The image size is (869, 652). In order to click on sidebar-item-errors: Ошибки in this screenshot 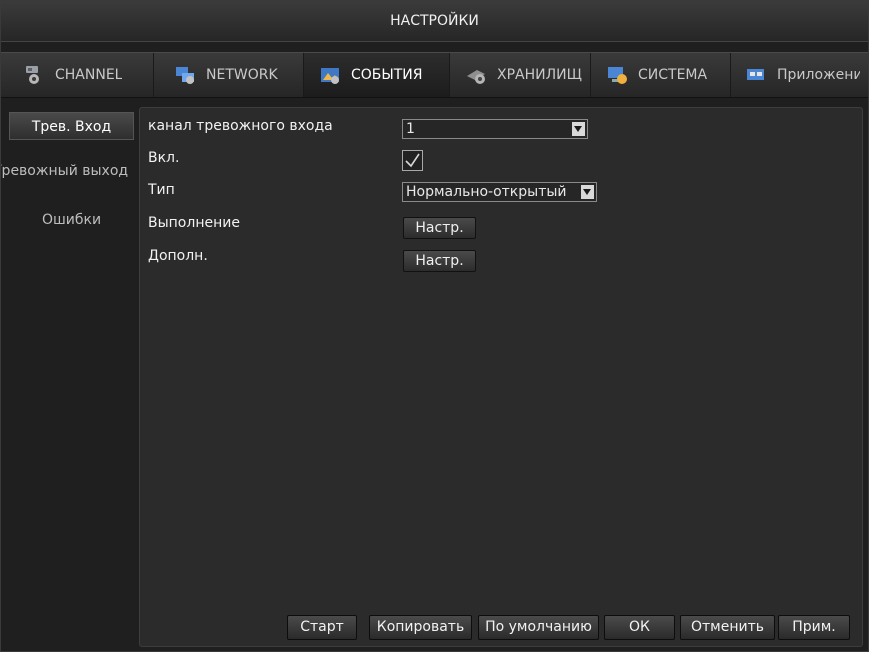, I will do `click(71, 220)`.